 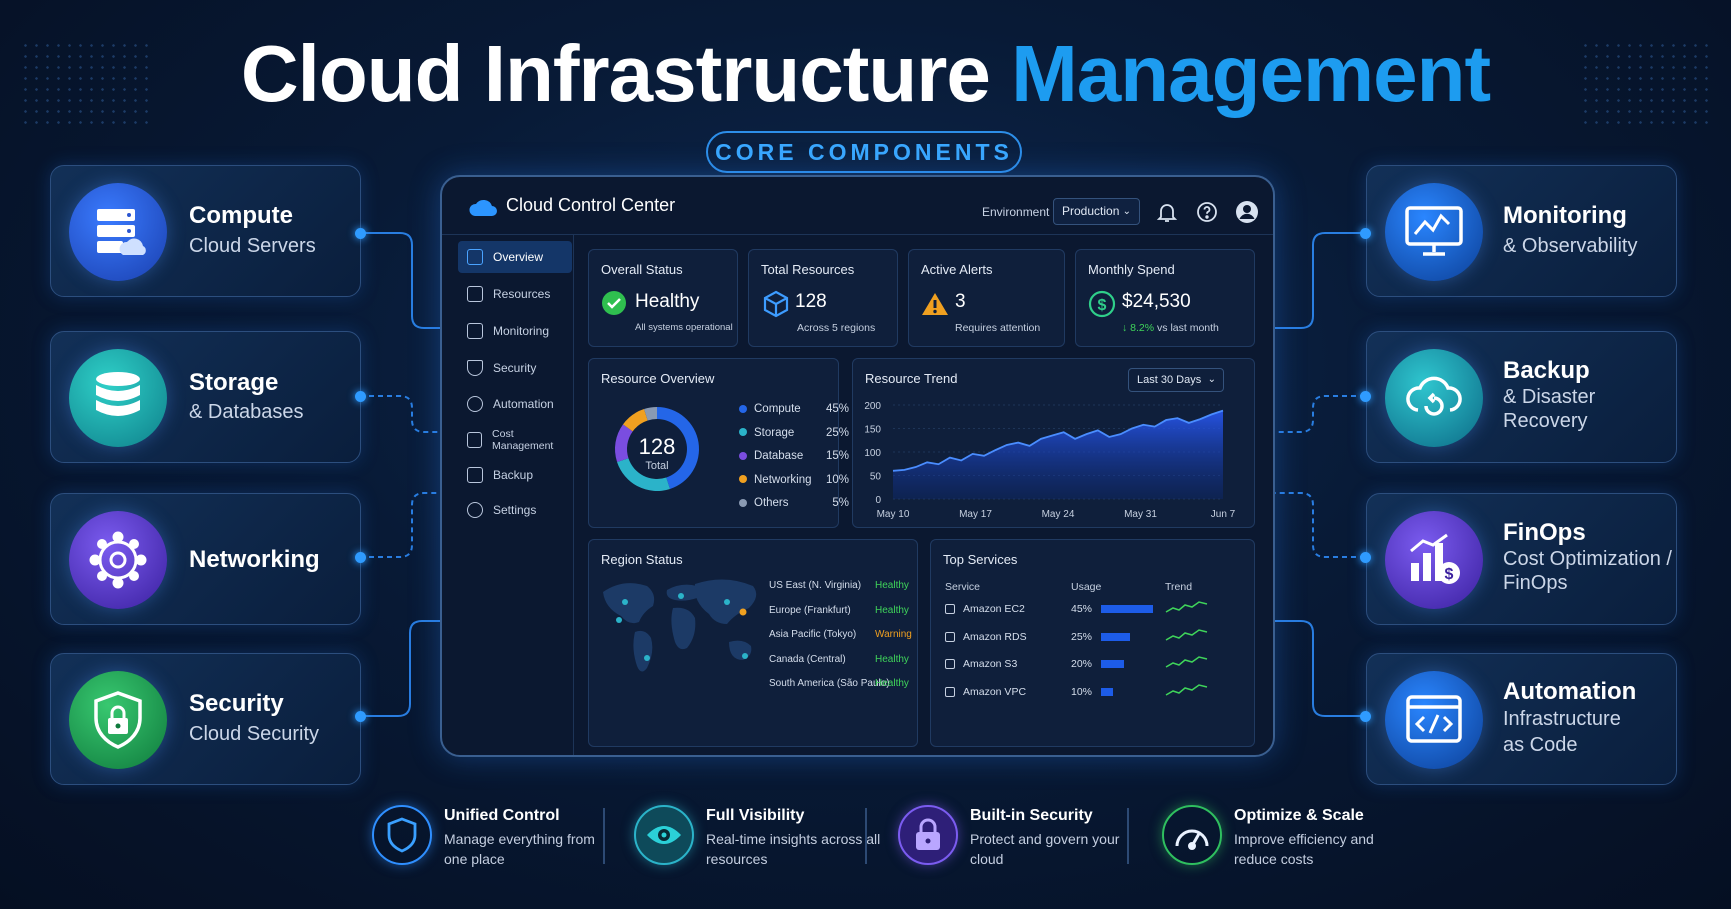 What do you see at coordinates (893, 514) in the screenshot?
I see `x-tick-label: May 10` at bounding box center [893, 514].